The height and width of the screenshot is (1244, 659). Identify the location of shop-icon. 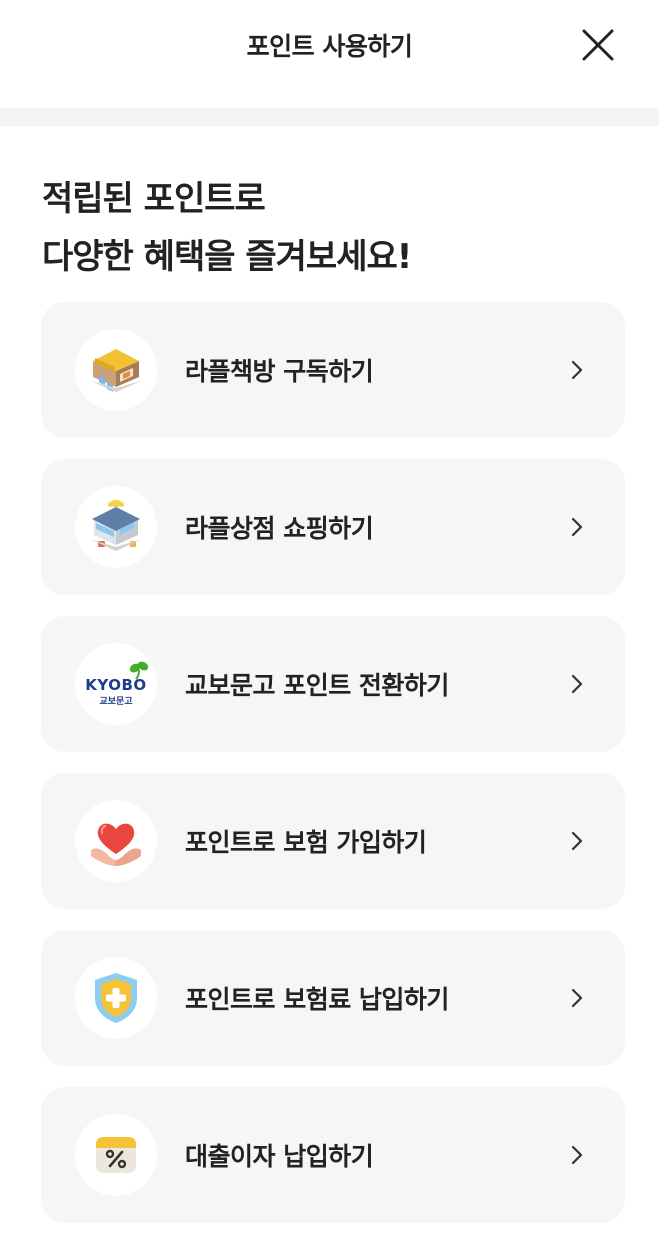
(116, 525).